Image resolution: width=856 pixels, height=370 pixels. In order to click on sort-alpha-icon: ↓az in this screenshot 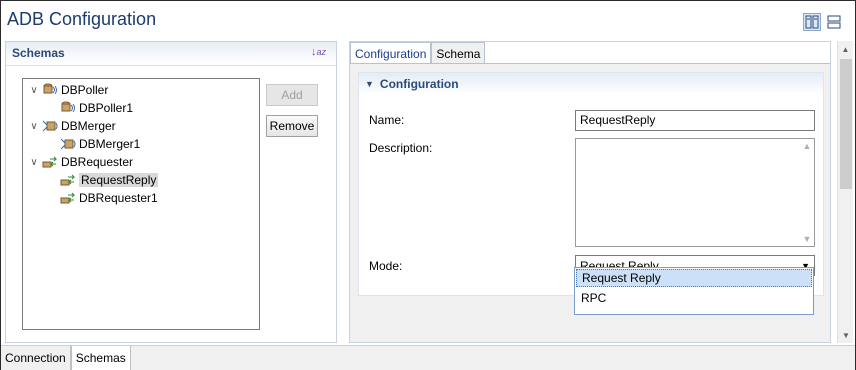, I will do `click(318, 52)`.